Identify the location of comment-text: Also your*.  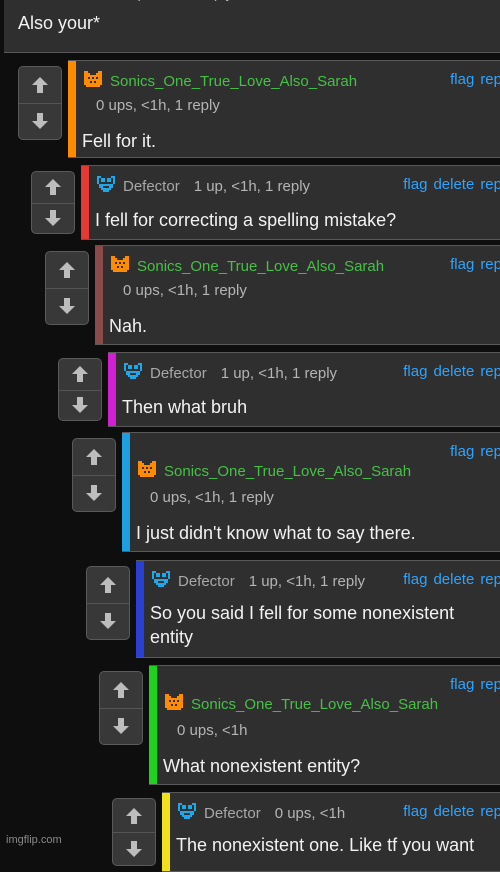
(59, 23).